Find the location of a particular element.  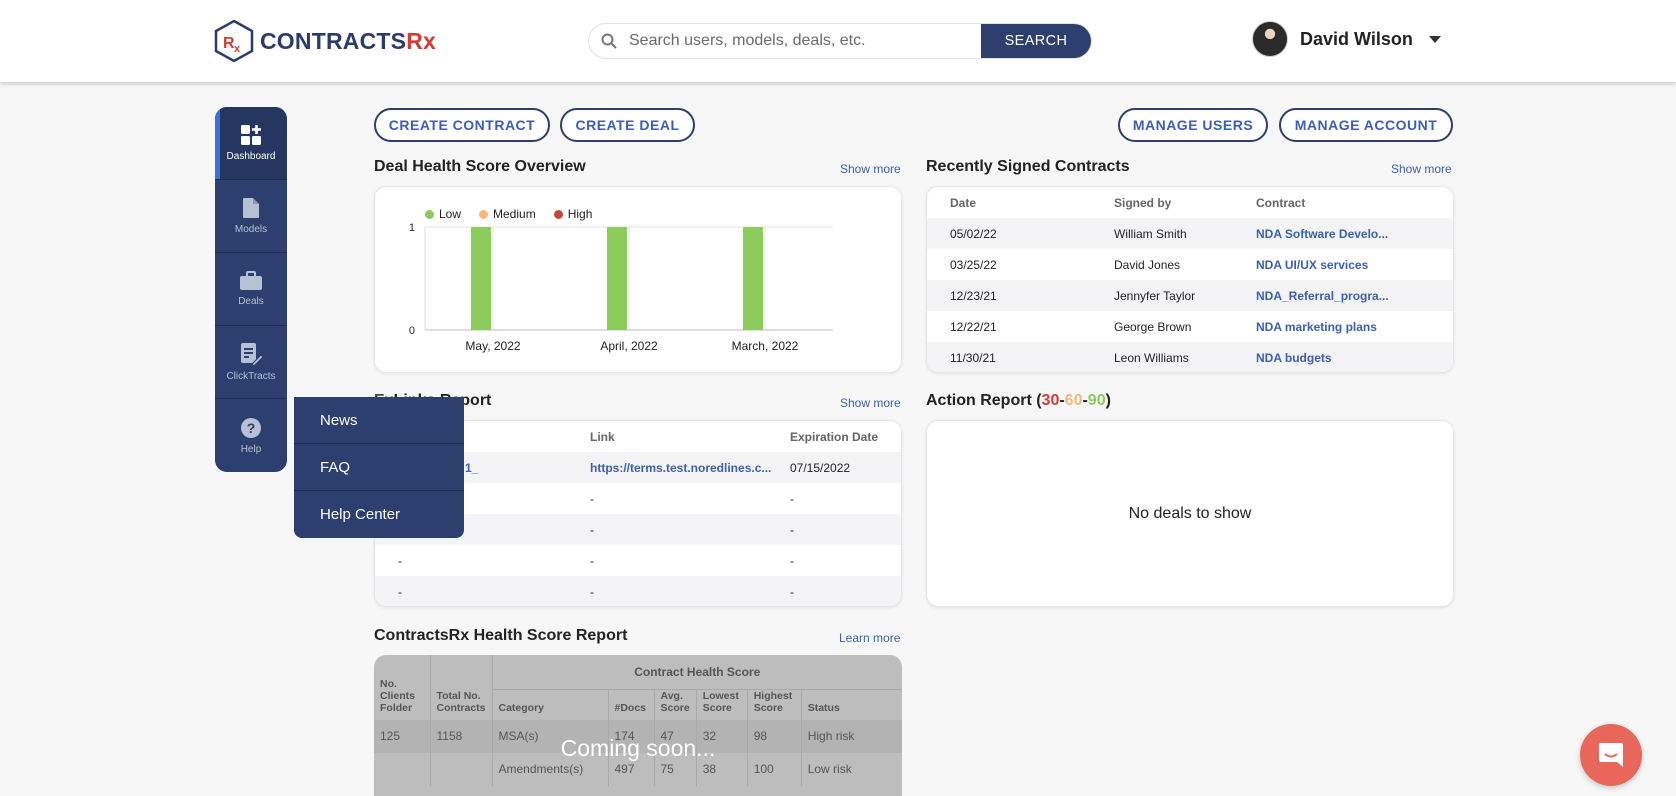

sidebar-item-dashboard: Dashboard is located at coordinates (251, 143).